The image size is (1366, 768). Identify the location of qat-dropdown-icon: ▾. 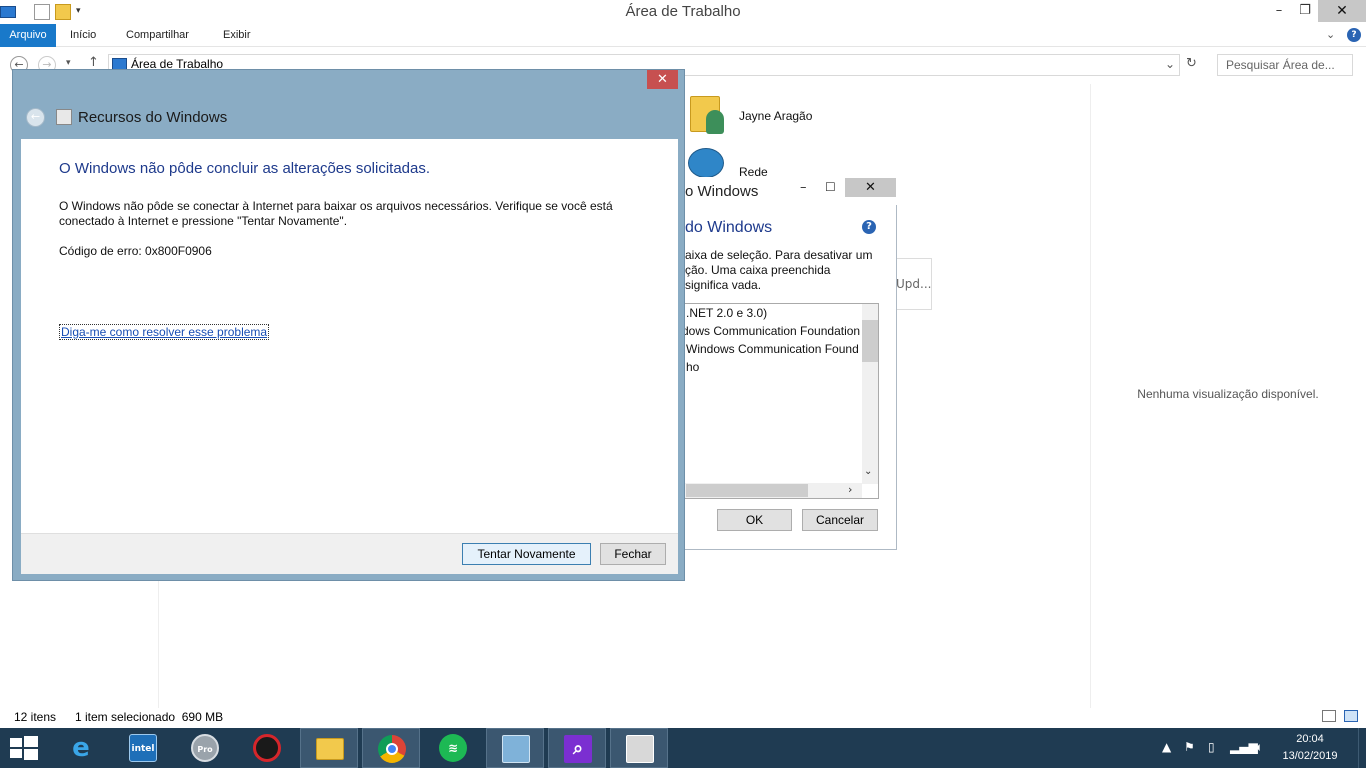
(78, 11).